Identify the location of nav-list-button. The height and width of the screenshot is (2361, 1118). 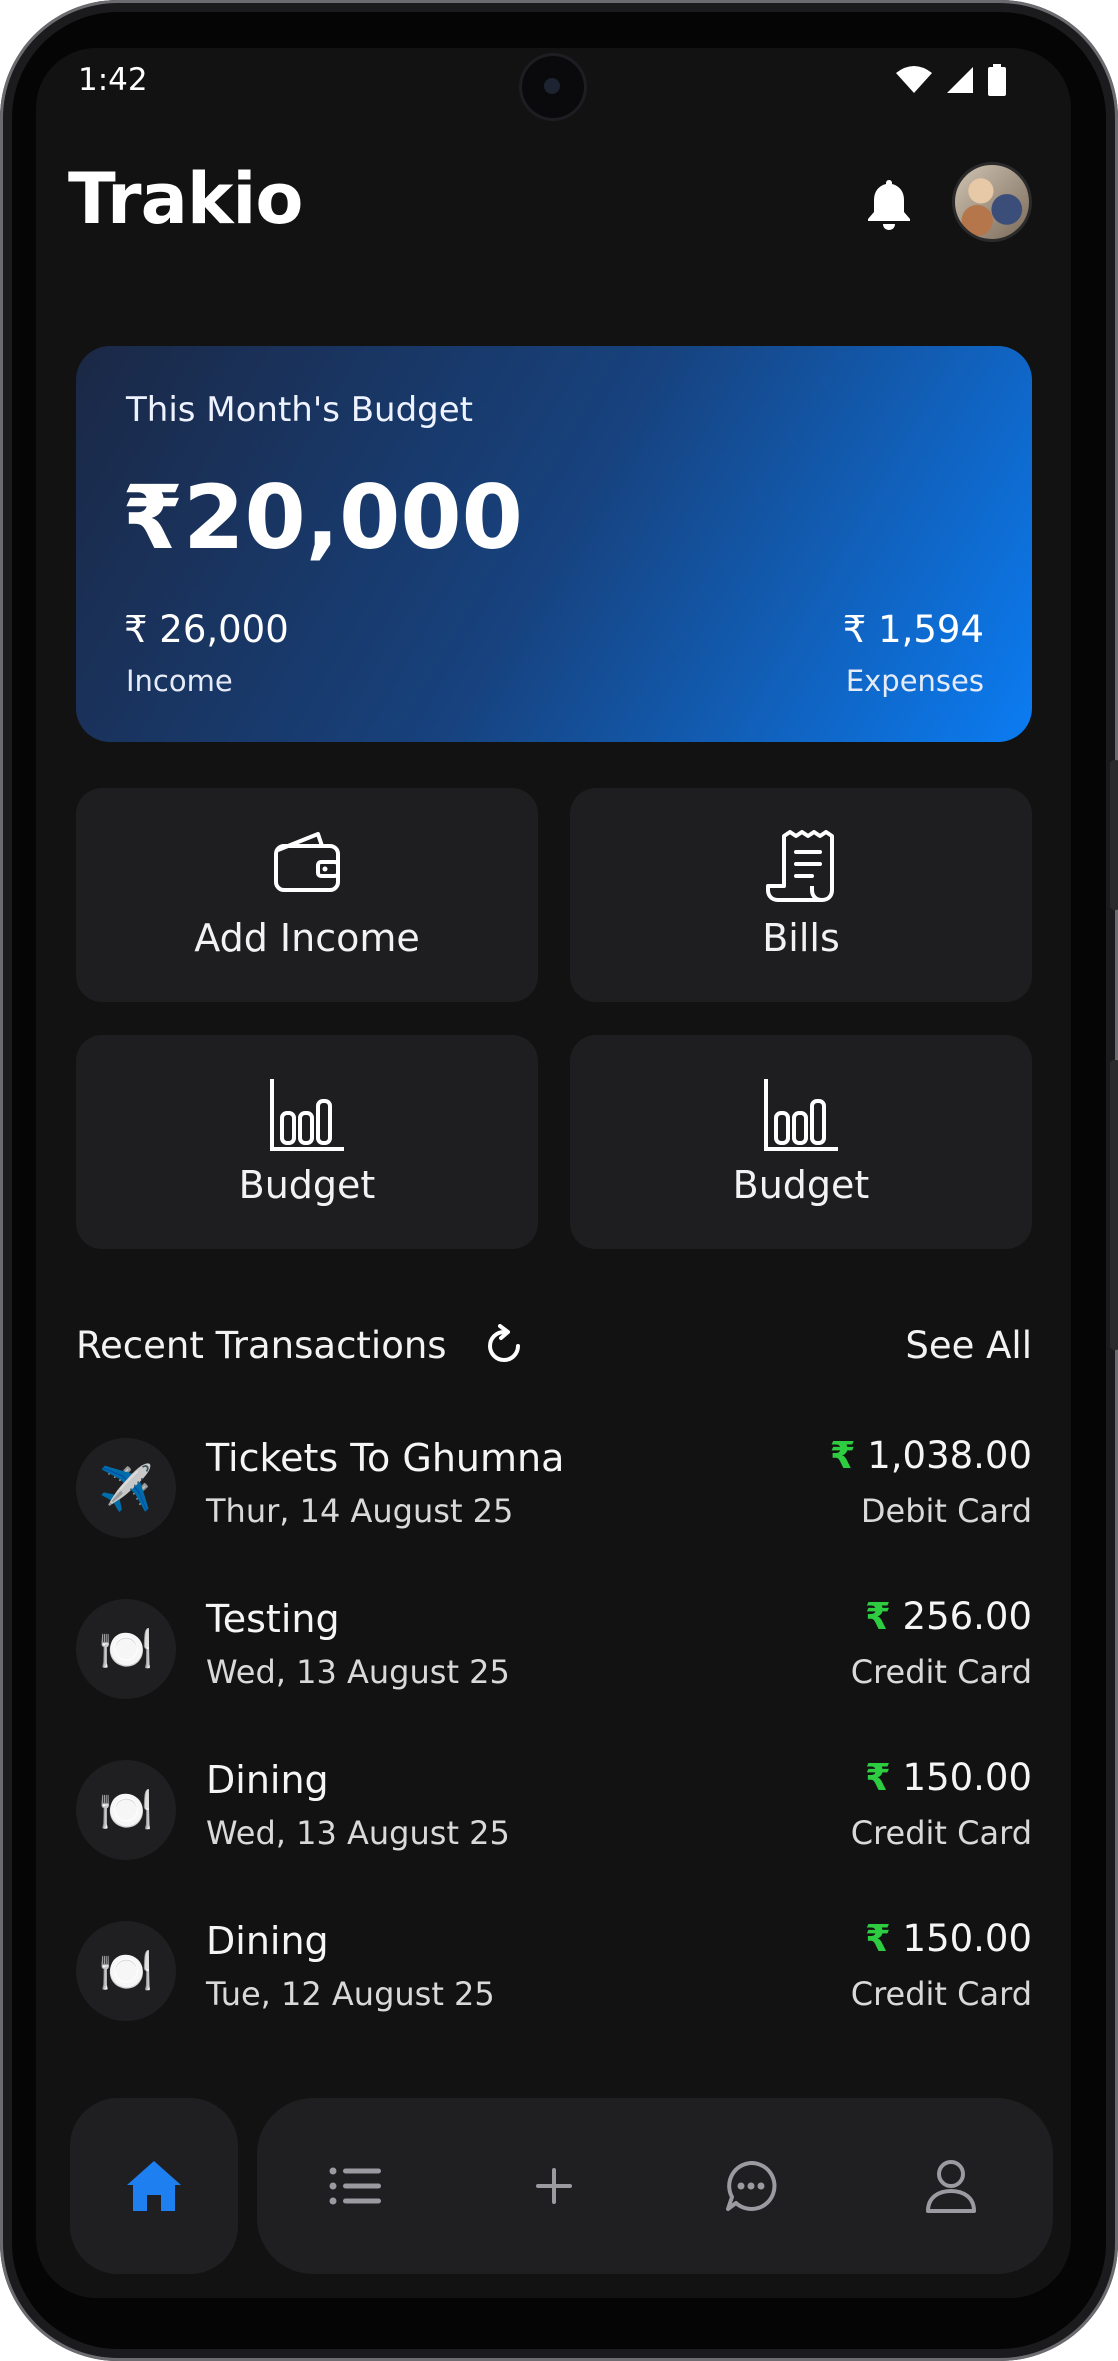
(355, 2186).